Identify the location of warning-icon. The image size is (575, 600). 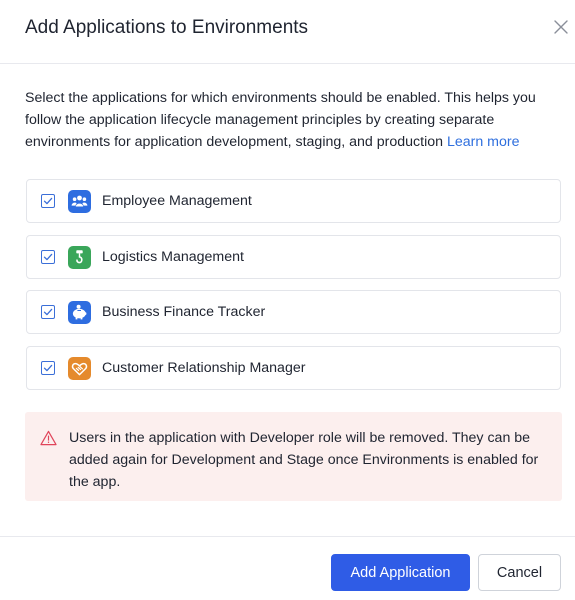
(48, 438).